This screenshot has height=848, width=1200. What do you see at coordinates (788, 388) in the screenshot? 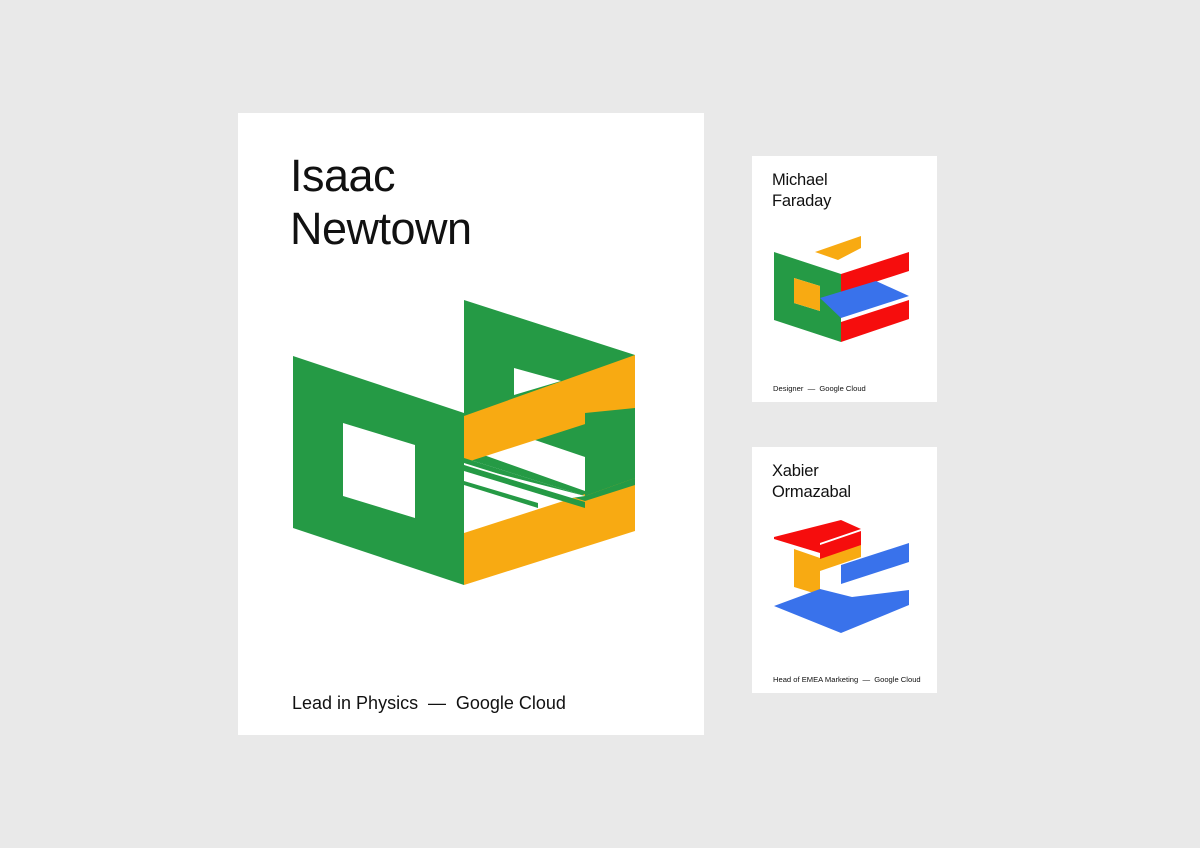
I see `role-text: Designer` at bounding box center [788, 388].